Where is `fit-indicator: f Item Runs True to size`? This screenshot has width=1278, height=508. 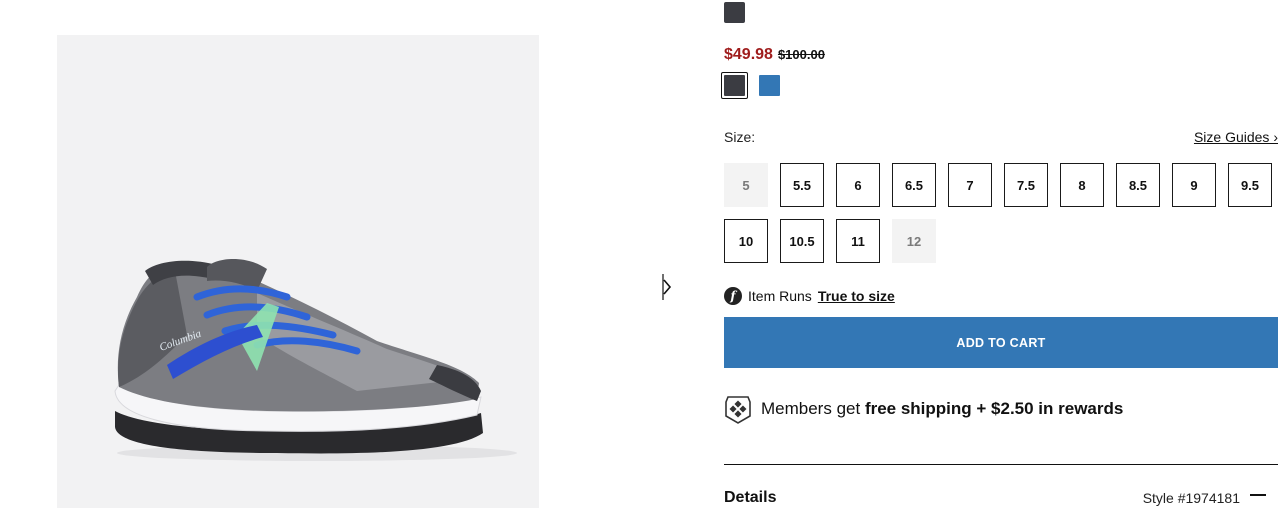
fit-indicator: f Item Runs True to size is located at coordinates (809, 296).